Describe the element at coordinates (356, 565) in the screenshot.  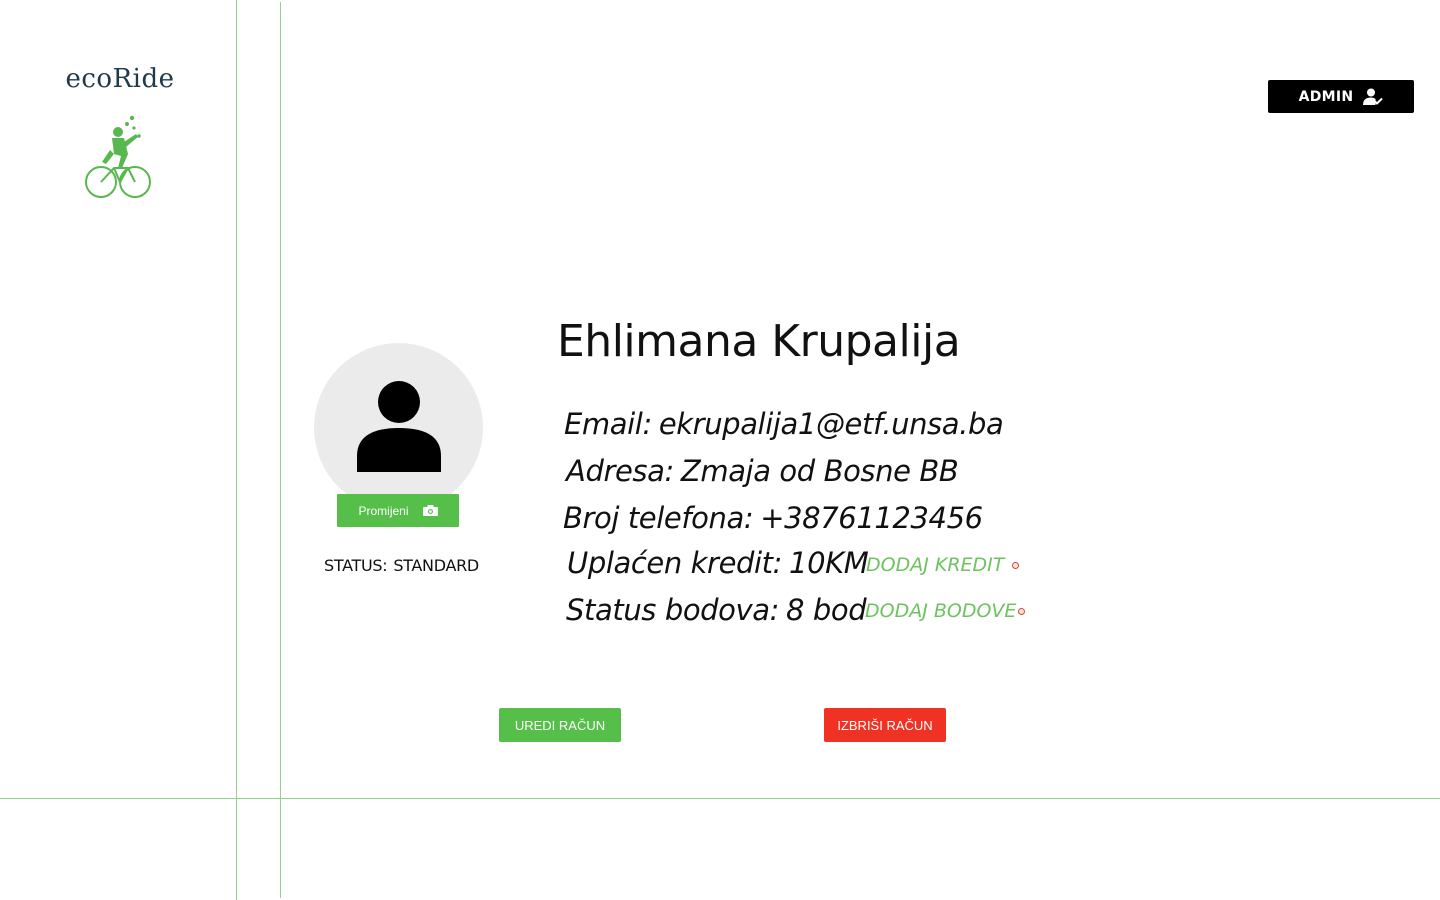
I see `status-label: STATUS:` at that location.